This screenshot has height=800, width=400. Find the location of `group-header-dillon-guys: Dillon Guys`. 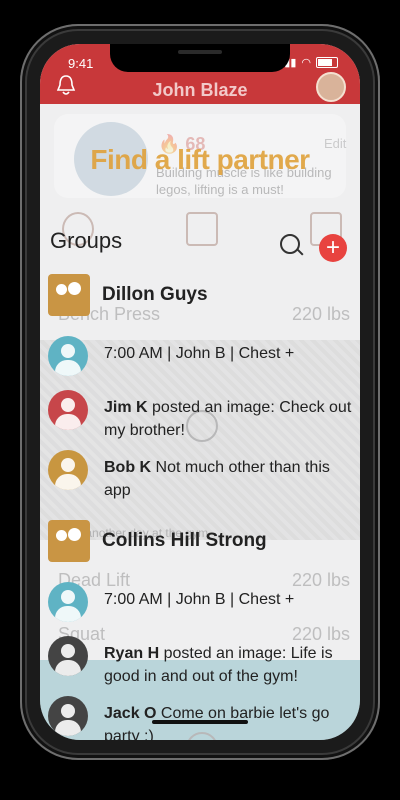

group-header-dillon-guys: Dillon Guys is located at coordinates (128, 295).